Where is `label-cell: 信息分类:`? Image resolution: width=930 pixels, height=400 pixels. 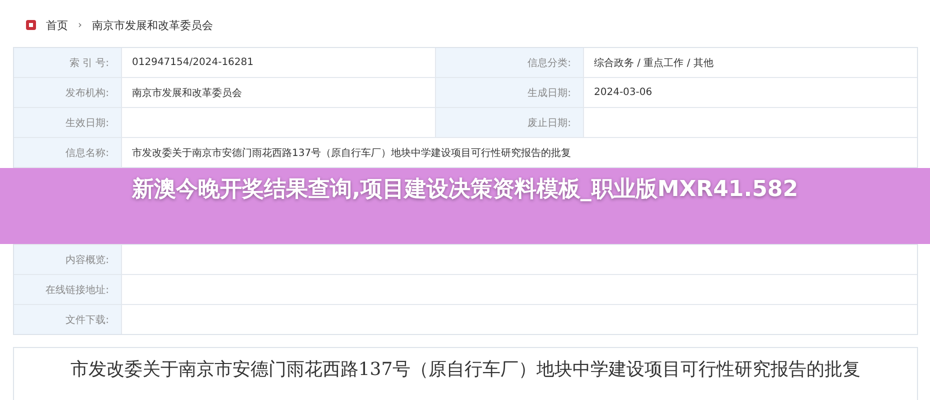 label-cell: 信息分类: is located at coordinates (509, 62).